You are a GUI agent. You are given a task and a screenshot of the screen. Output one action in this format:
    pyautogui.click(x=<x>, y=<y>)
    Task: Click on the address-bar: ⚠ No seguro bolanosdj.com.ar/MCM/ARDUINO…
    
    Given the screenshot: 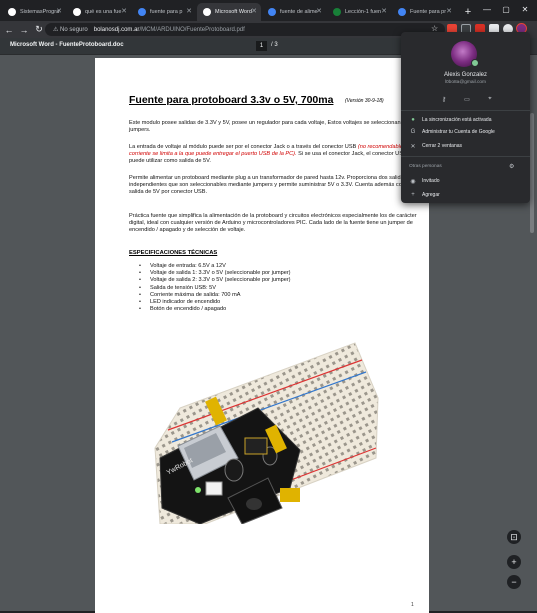 What is the action you would take?
    pyautogui.click(x=245, y=29)
    